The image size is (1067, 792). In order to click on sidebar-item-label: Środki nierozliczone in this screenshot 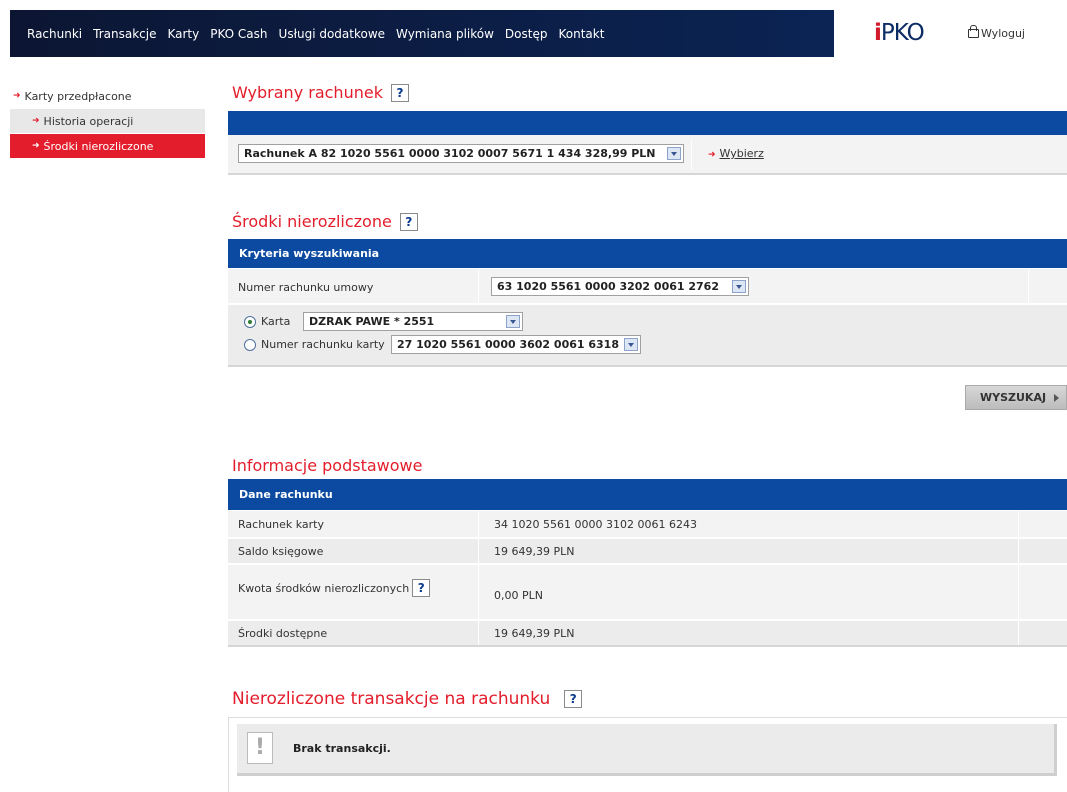, I will do `click(98, 146)`.